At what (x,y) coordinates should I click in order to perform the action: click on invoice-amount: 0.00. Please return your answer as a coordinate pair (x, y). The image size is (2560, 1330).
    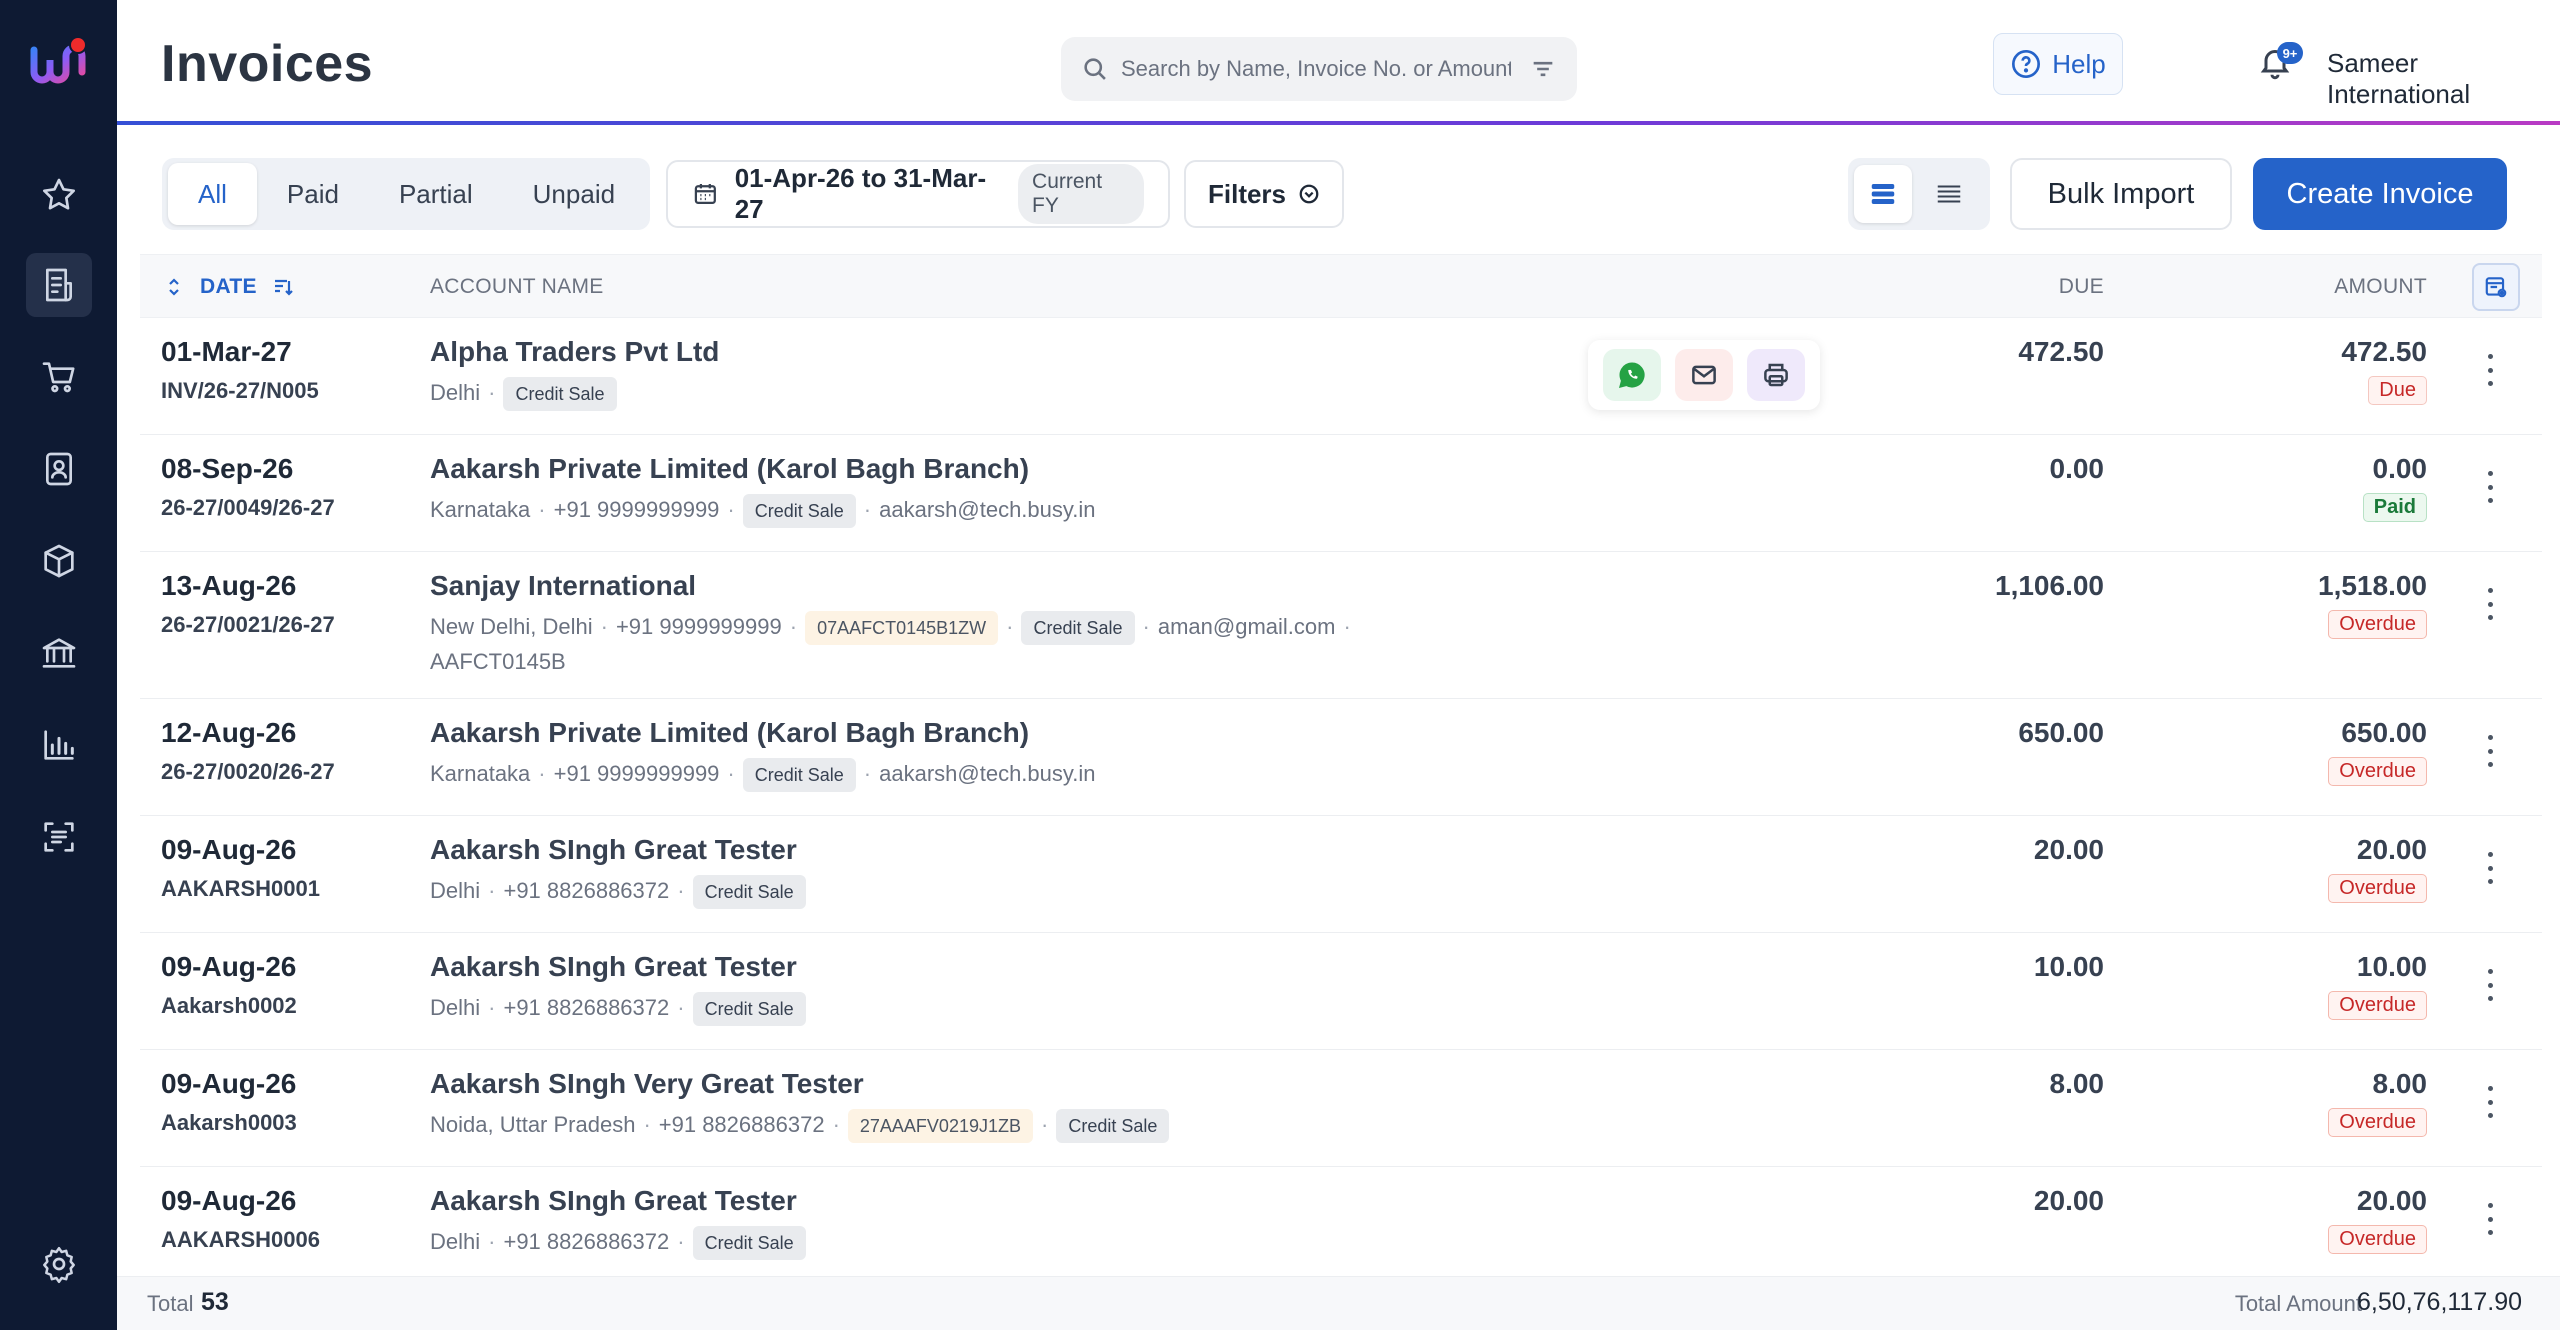
    Looking at the image, I should click on (2400, 468).